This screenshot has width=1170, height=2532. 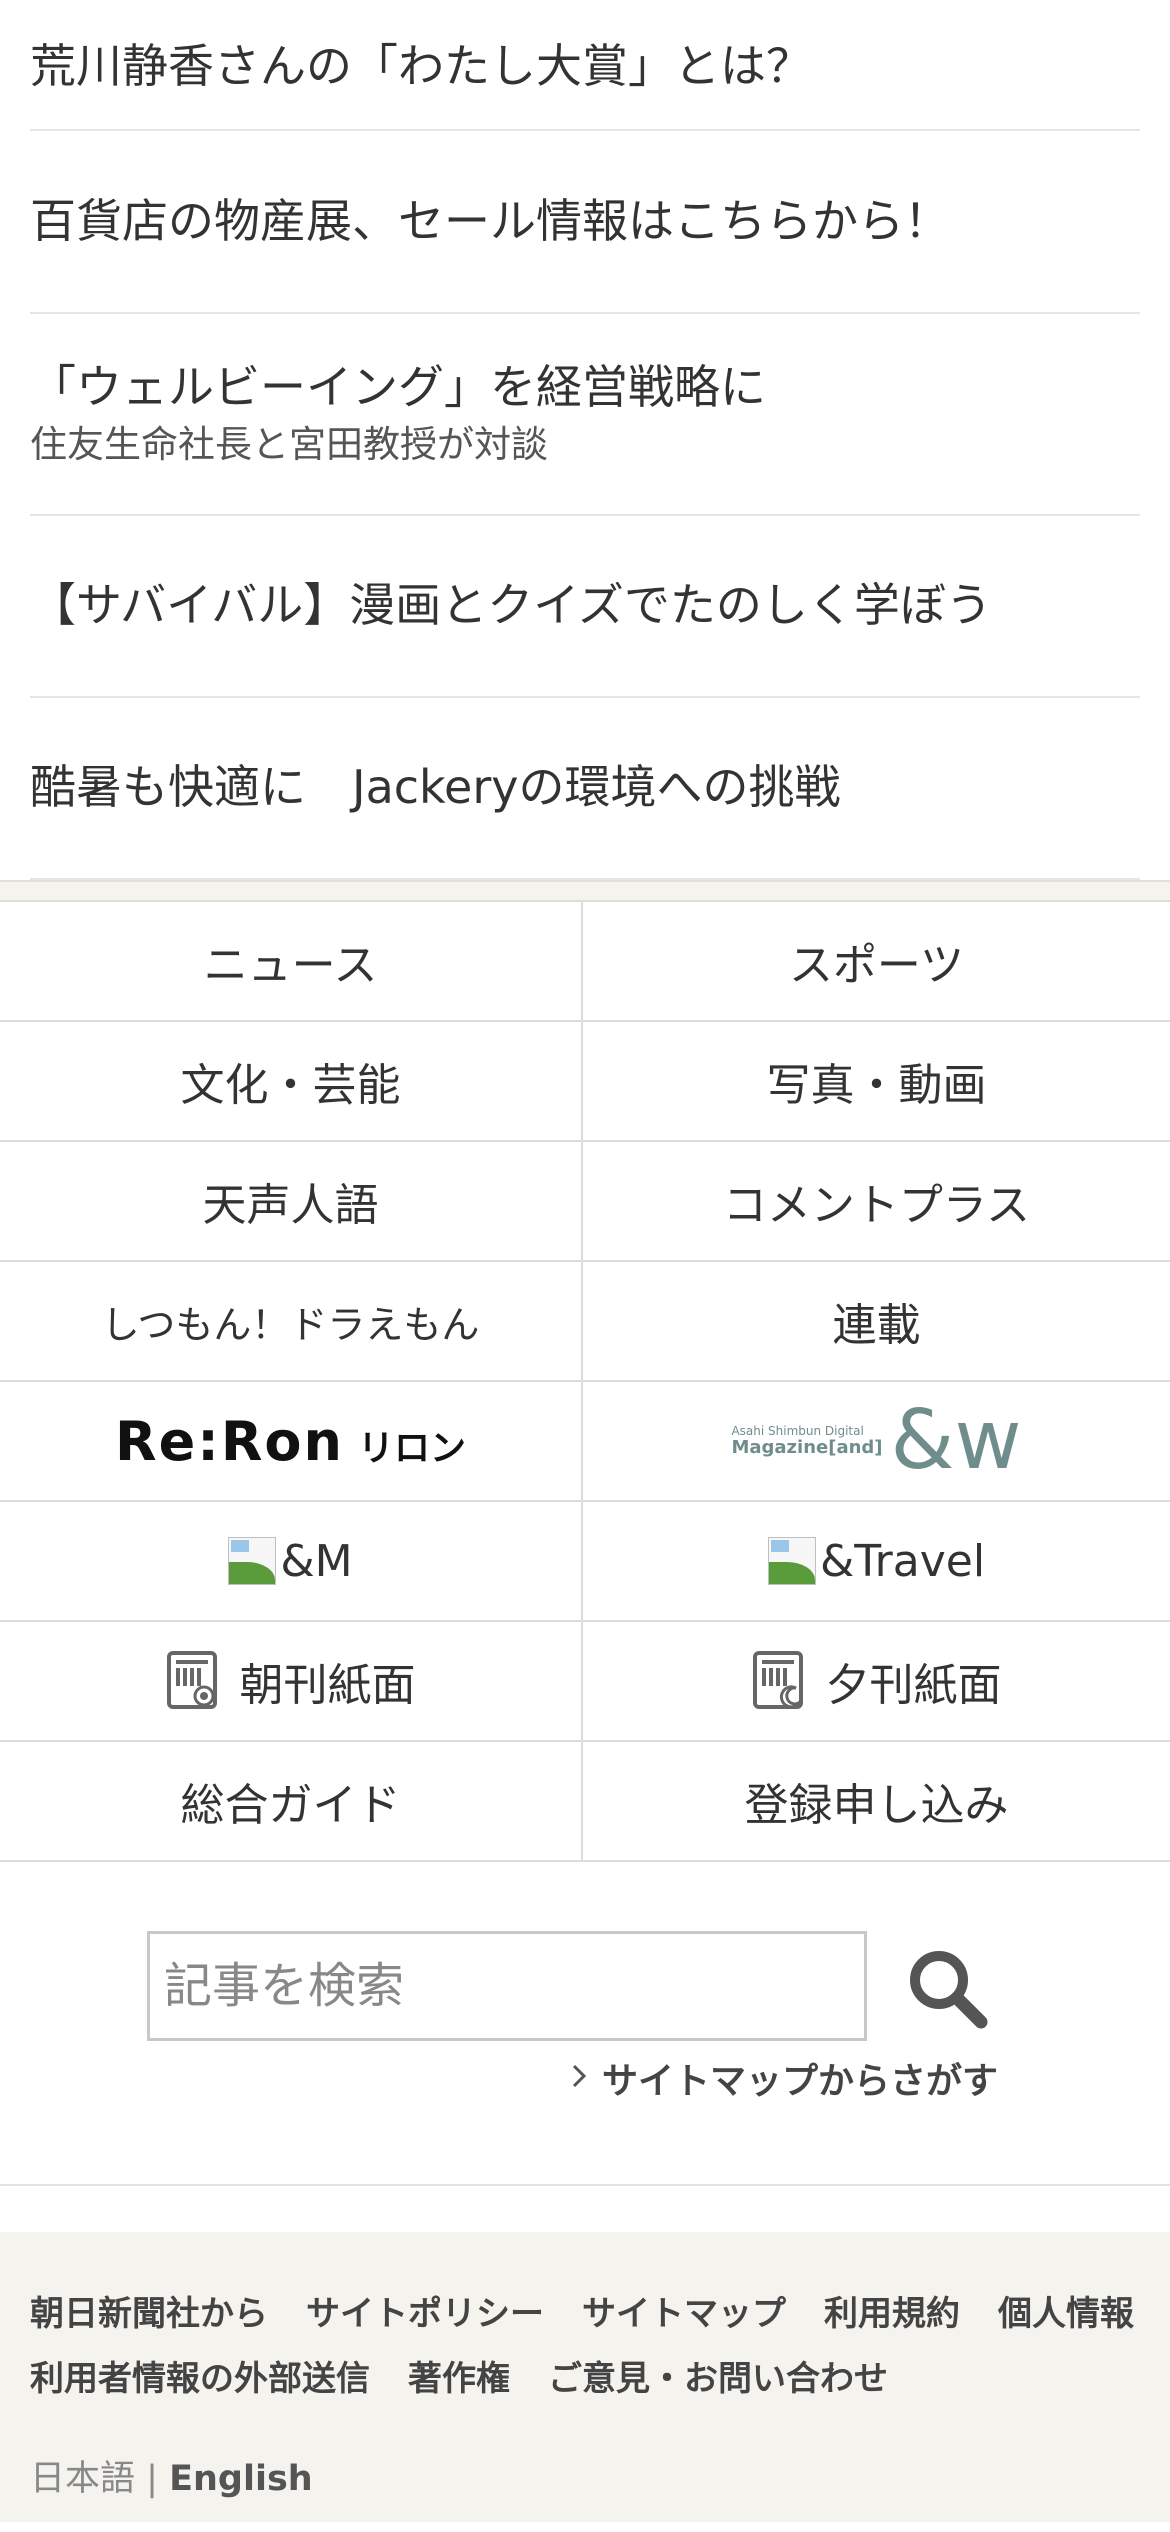 What do you see at coordinates (807, 1447) in the screenshot?
I see `andw-logo-mag-text: Magazine[and]` at bounding box center [807, 1447].